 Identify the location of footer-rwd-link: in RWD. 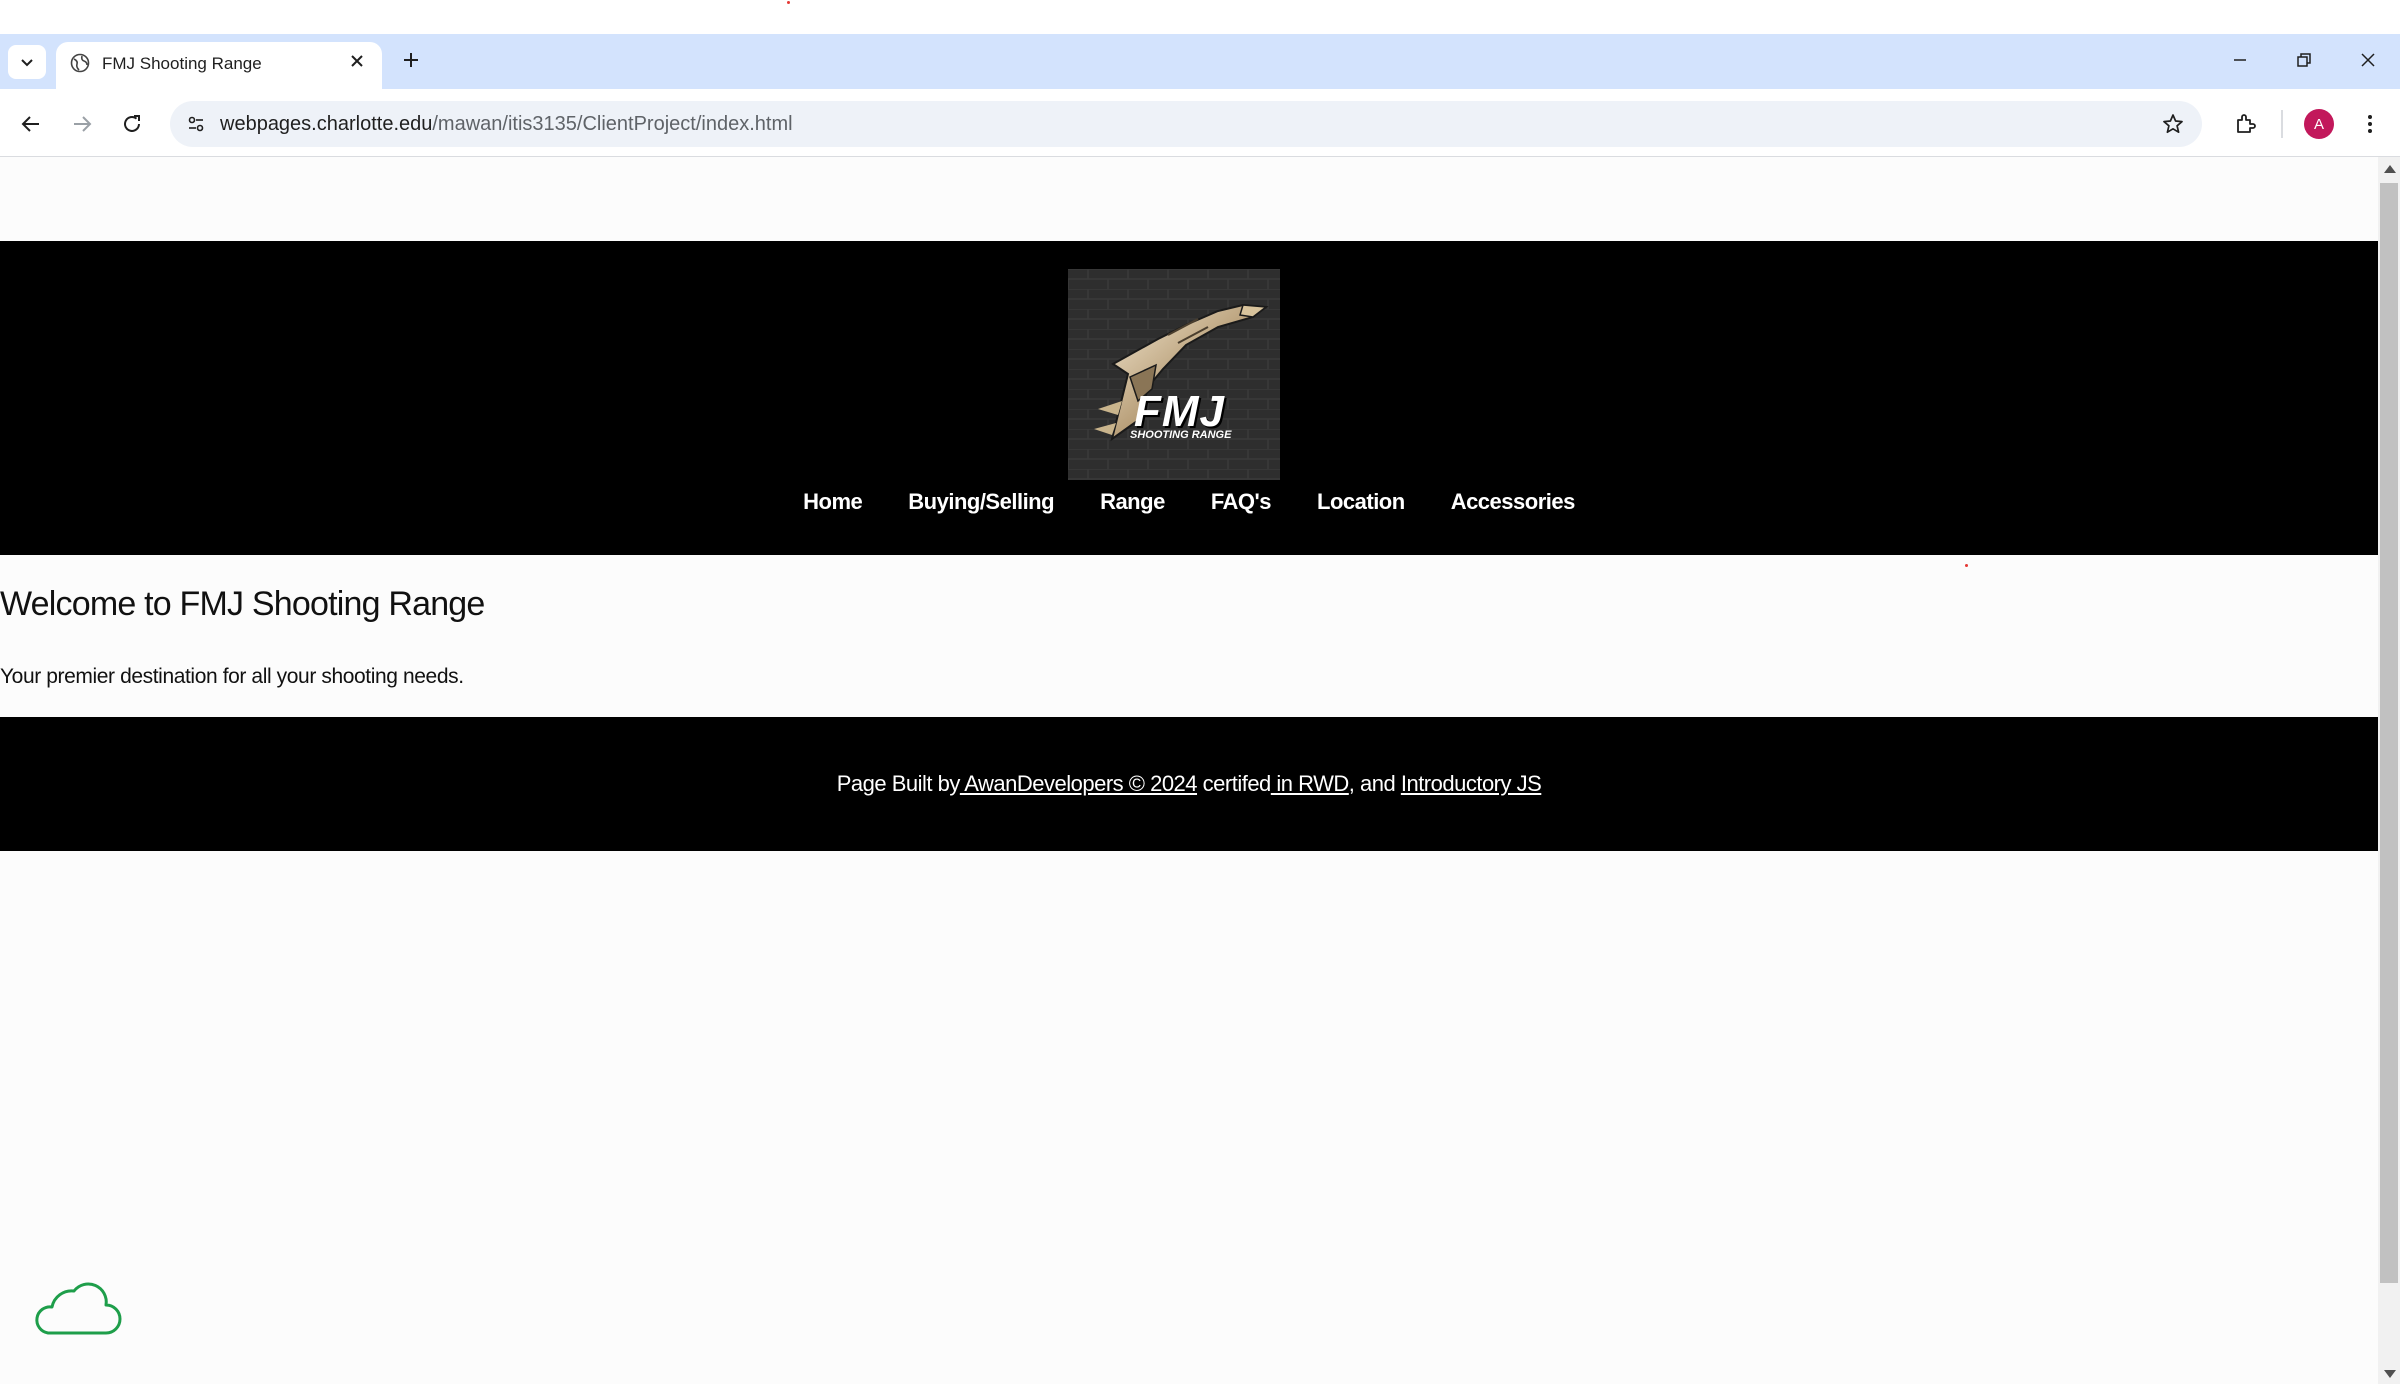
(1310, 783).